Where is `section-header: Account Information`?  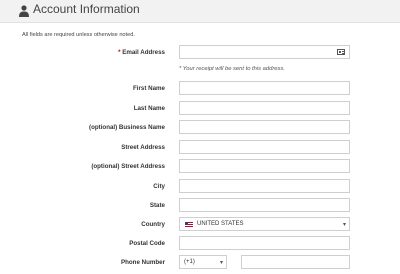
section-header: Account Information is located at coordinates (200, 11).